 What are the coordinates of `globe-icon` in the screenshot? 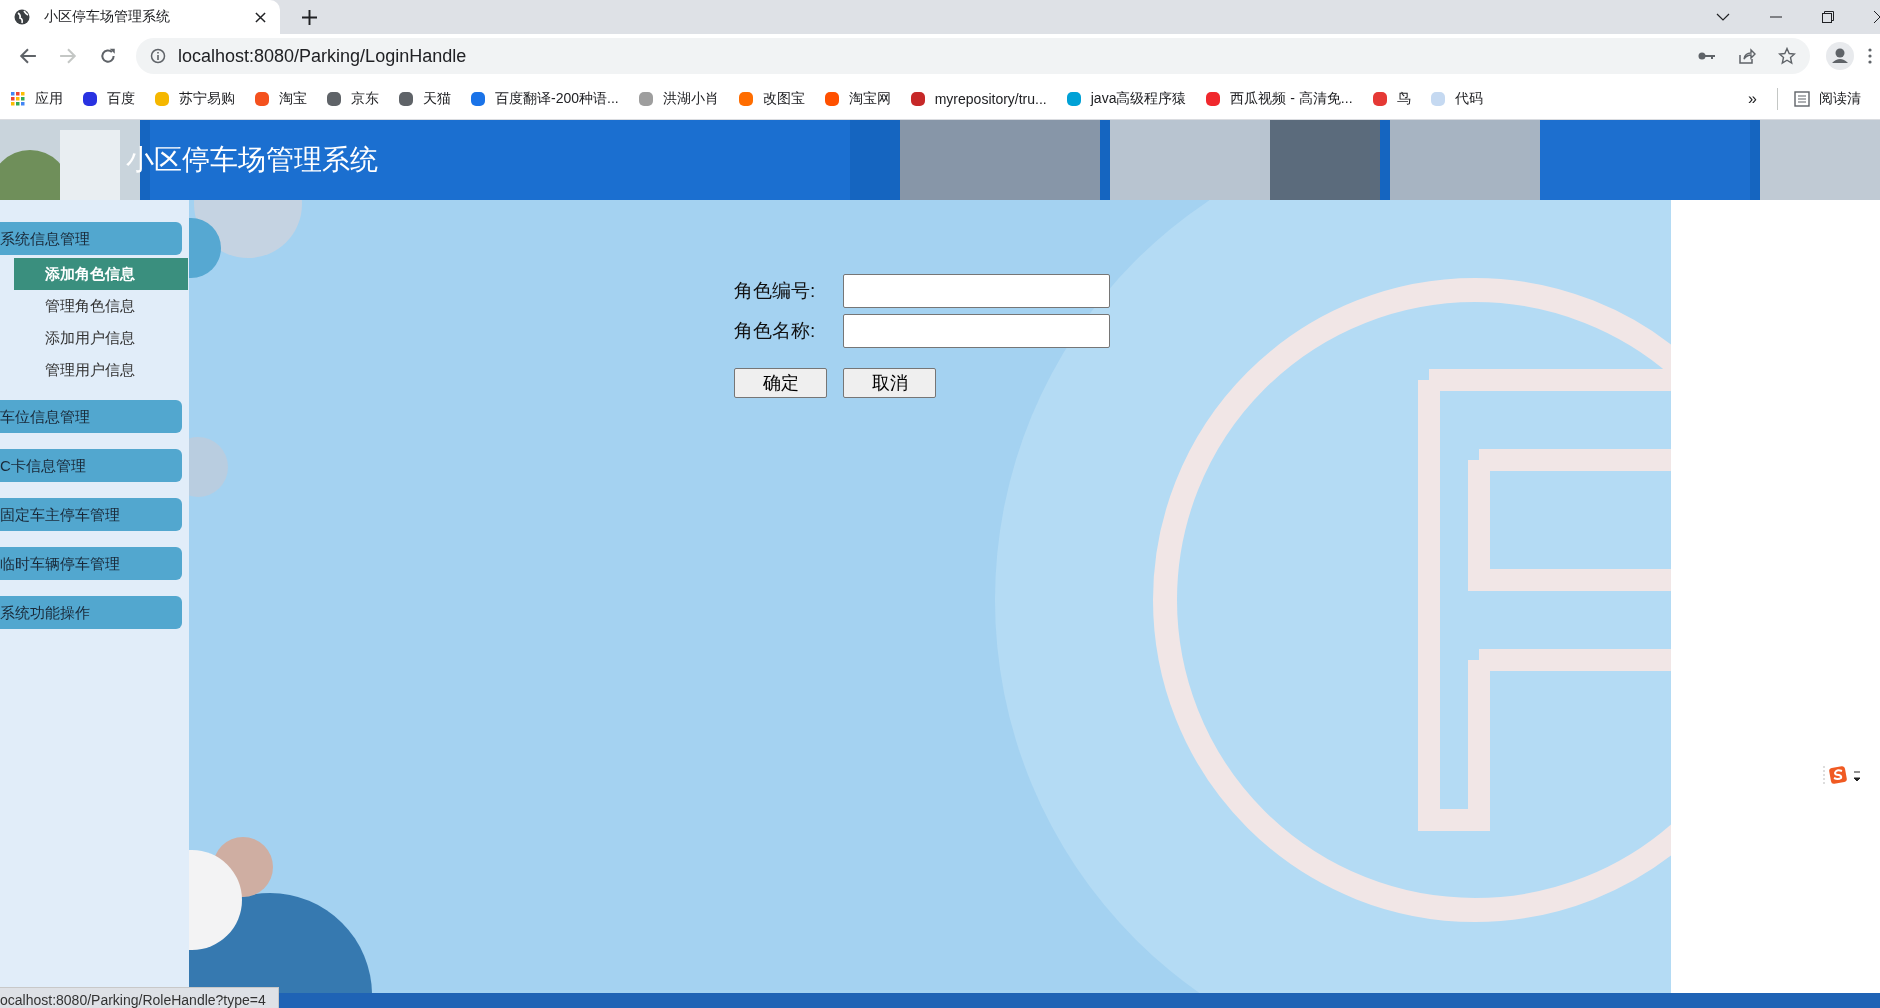 It's located at (22, 17).